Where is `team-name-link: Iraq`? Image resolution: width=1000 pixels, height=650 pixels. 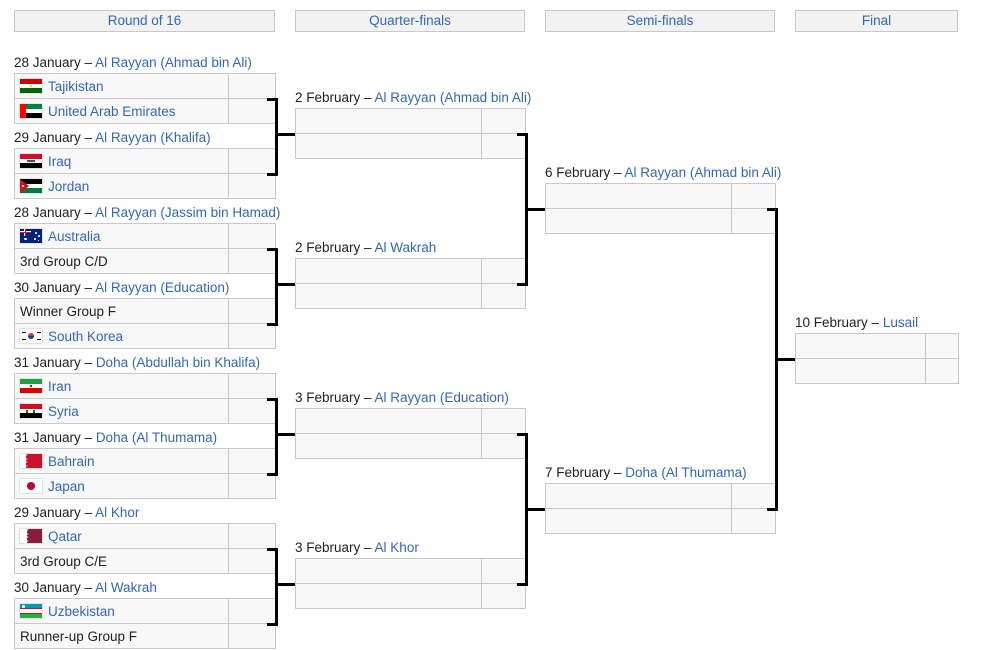
team-name-link: Iraq is located at coordinates (59, 161).